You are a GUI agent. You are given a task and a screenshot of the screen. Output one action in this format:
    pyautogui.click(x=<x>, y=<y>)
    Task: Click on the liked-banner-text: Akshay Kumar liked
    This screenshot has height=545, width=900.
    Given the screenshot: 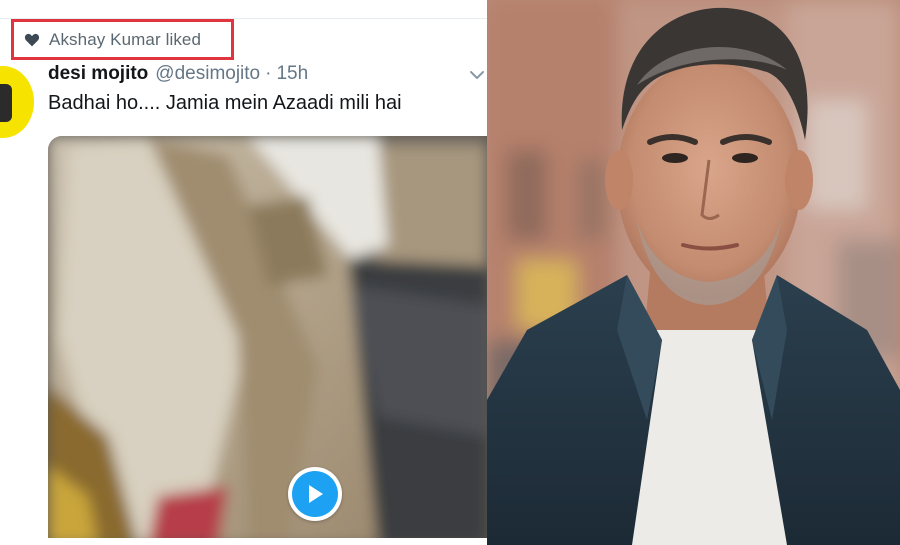 What is the action you would take?
    pyautogui.click(x=125, y=39)
    